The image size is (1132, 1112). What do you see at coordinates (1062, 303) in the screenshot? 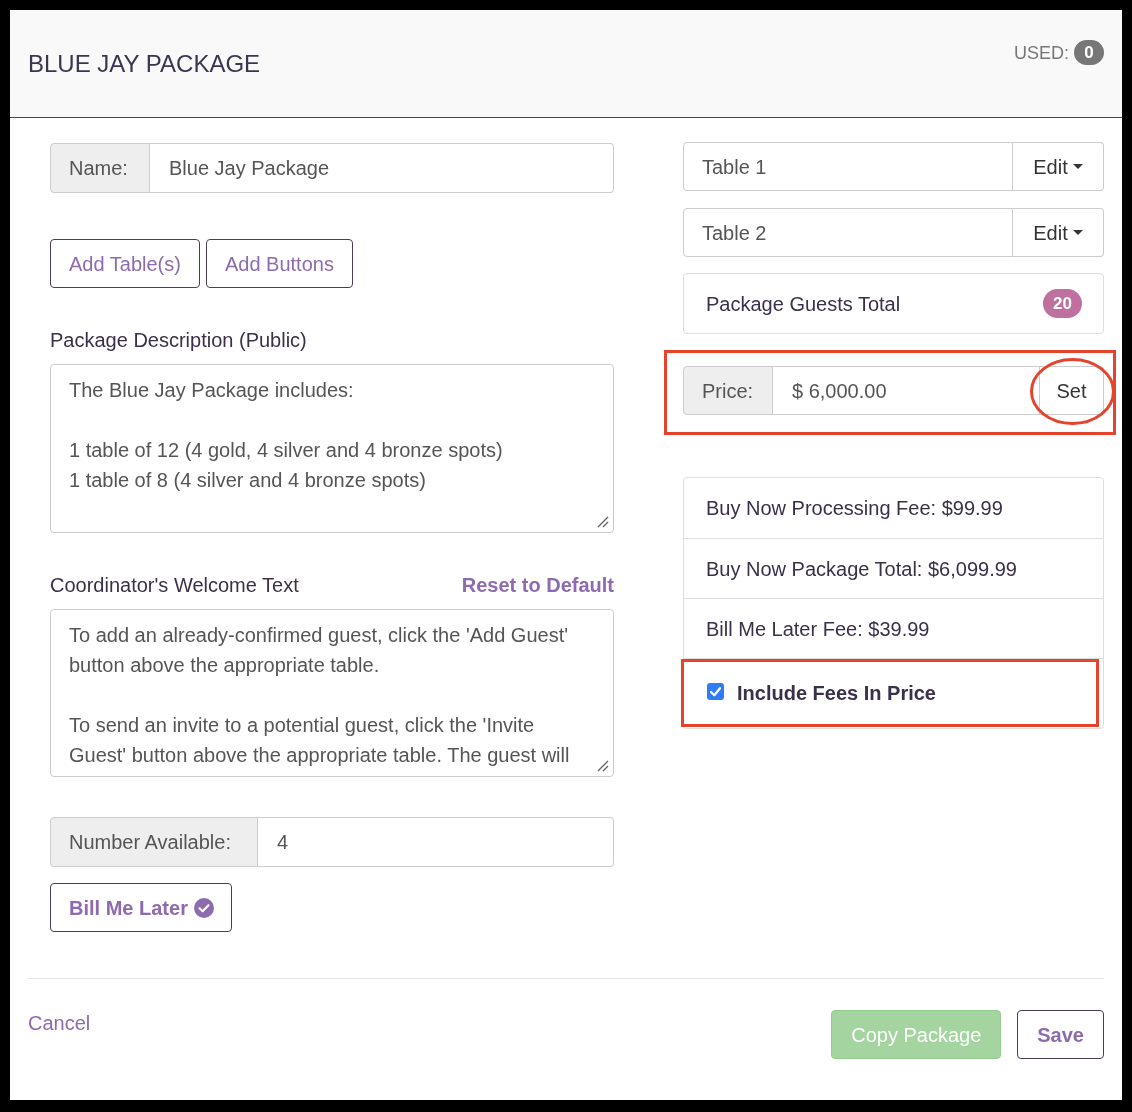
I see `count-badge: 20` at bounding box center [1062, 303].